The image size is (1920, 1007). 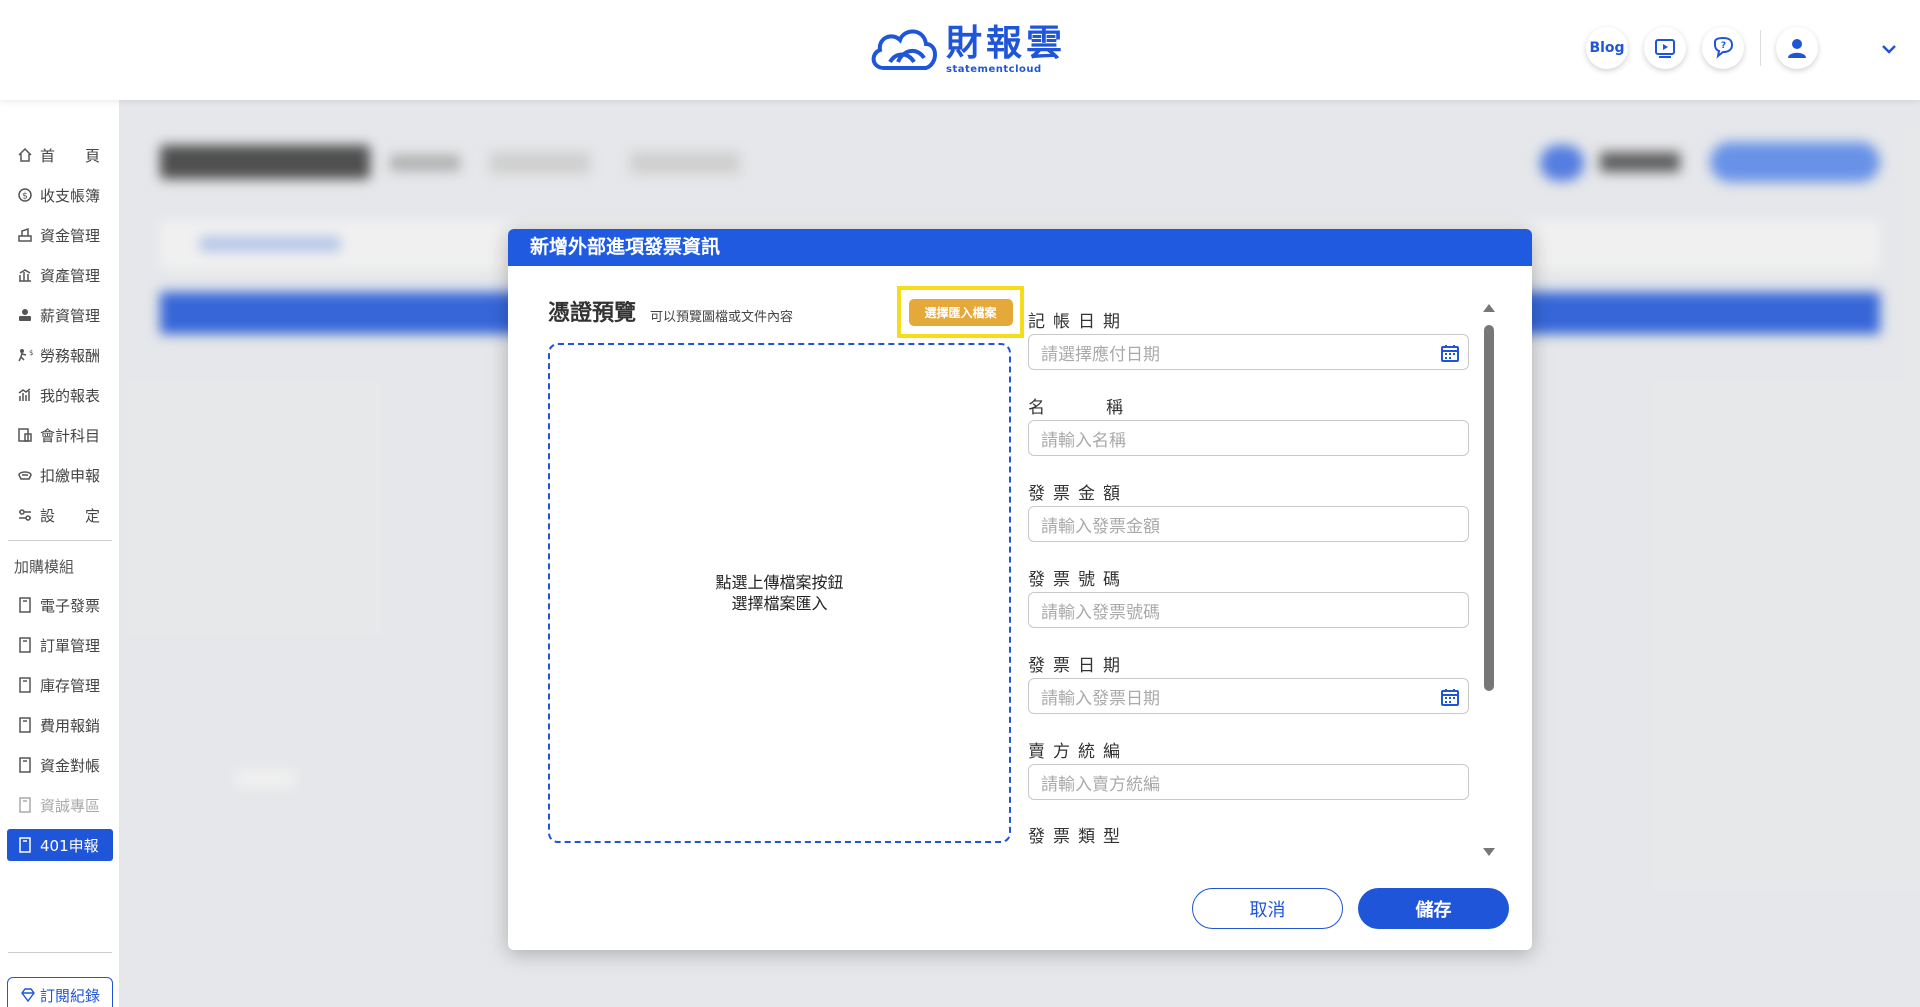 I want to click on logo: 財報雲 statementcloud, so click(x=967, y=50).